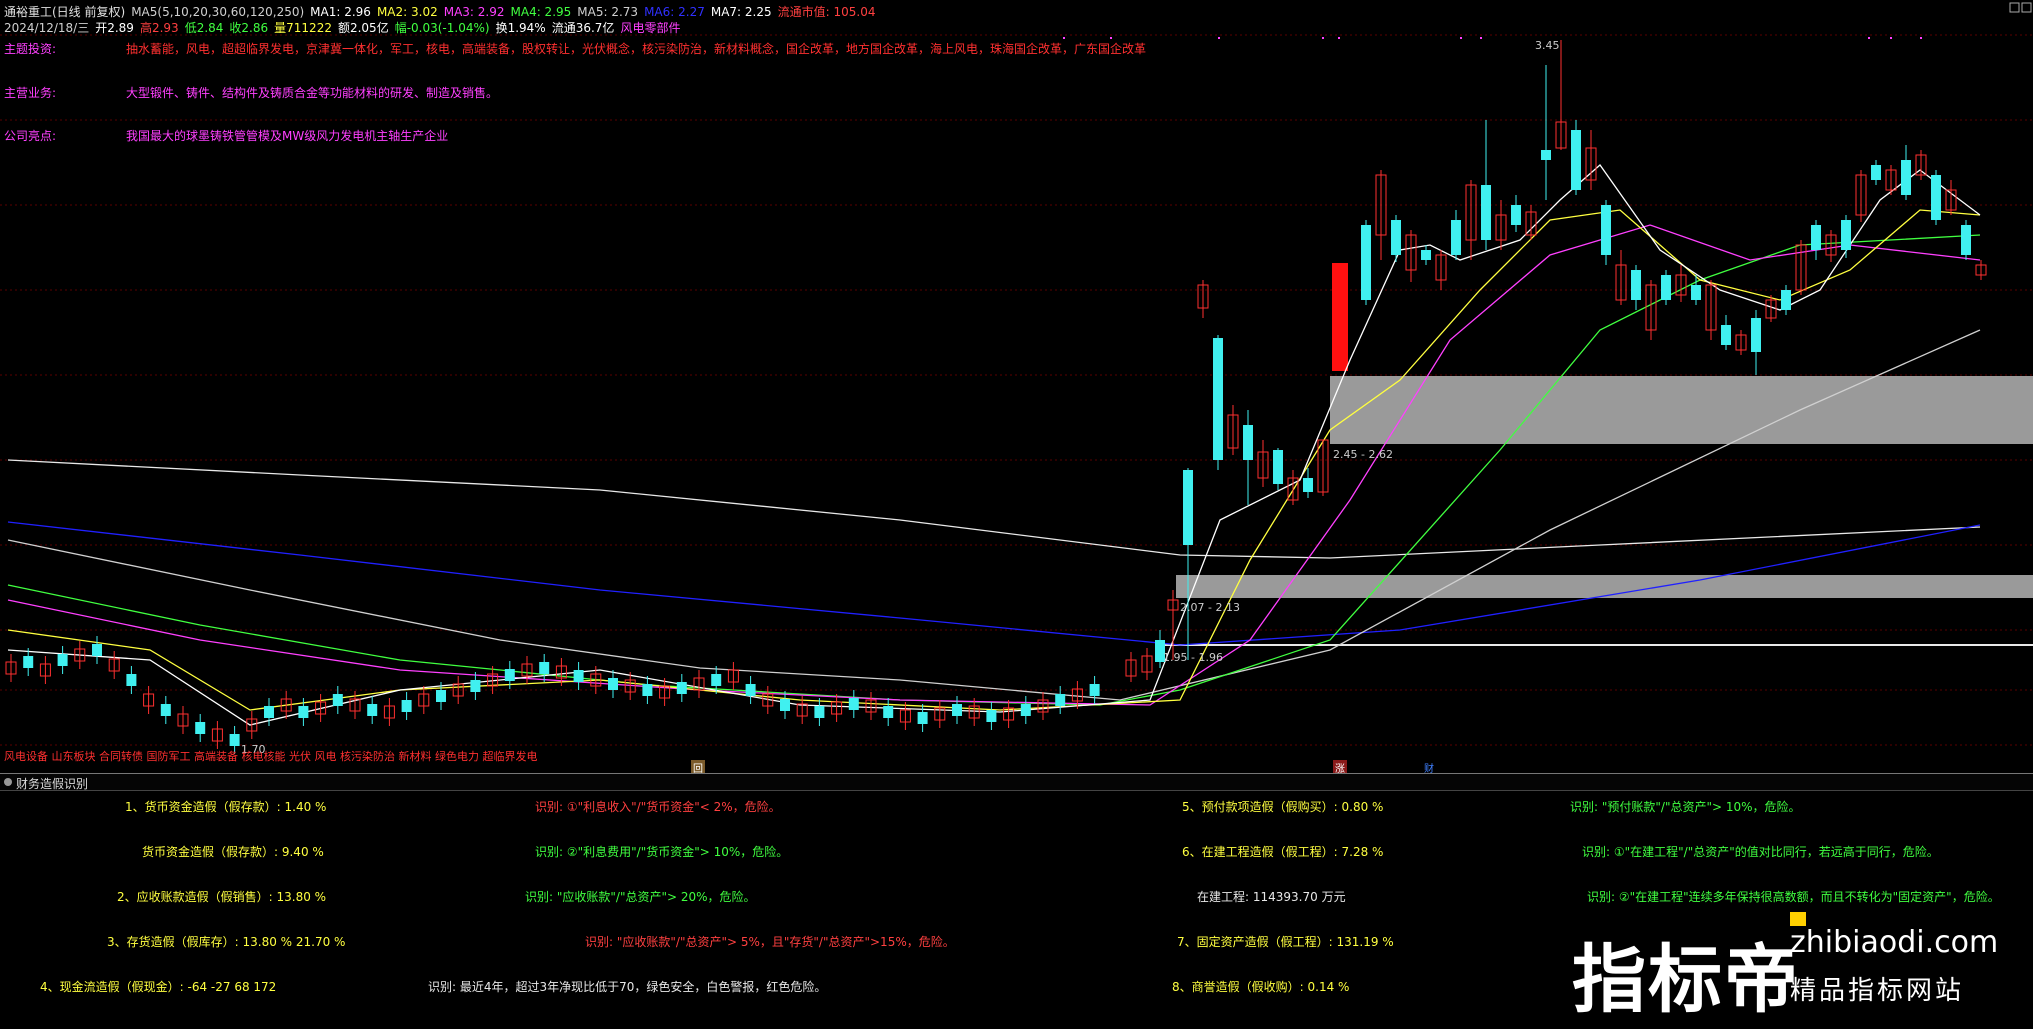 The image size is (2033, 1029). I want to click on header-quote-1: 开2.89, so click(114, 28).